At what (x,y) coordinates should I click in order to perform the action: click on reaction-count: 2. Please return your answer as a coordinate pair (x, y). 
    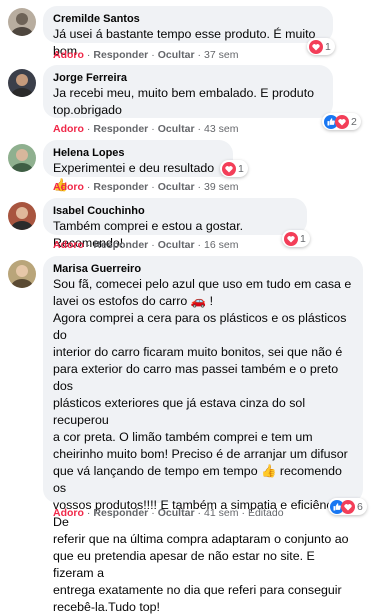
    Looking at the image, I should click on (354, 121).